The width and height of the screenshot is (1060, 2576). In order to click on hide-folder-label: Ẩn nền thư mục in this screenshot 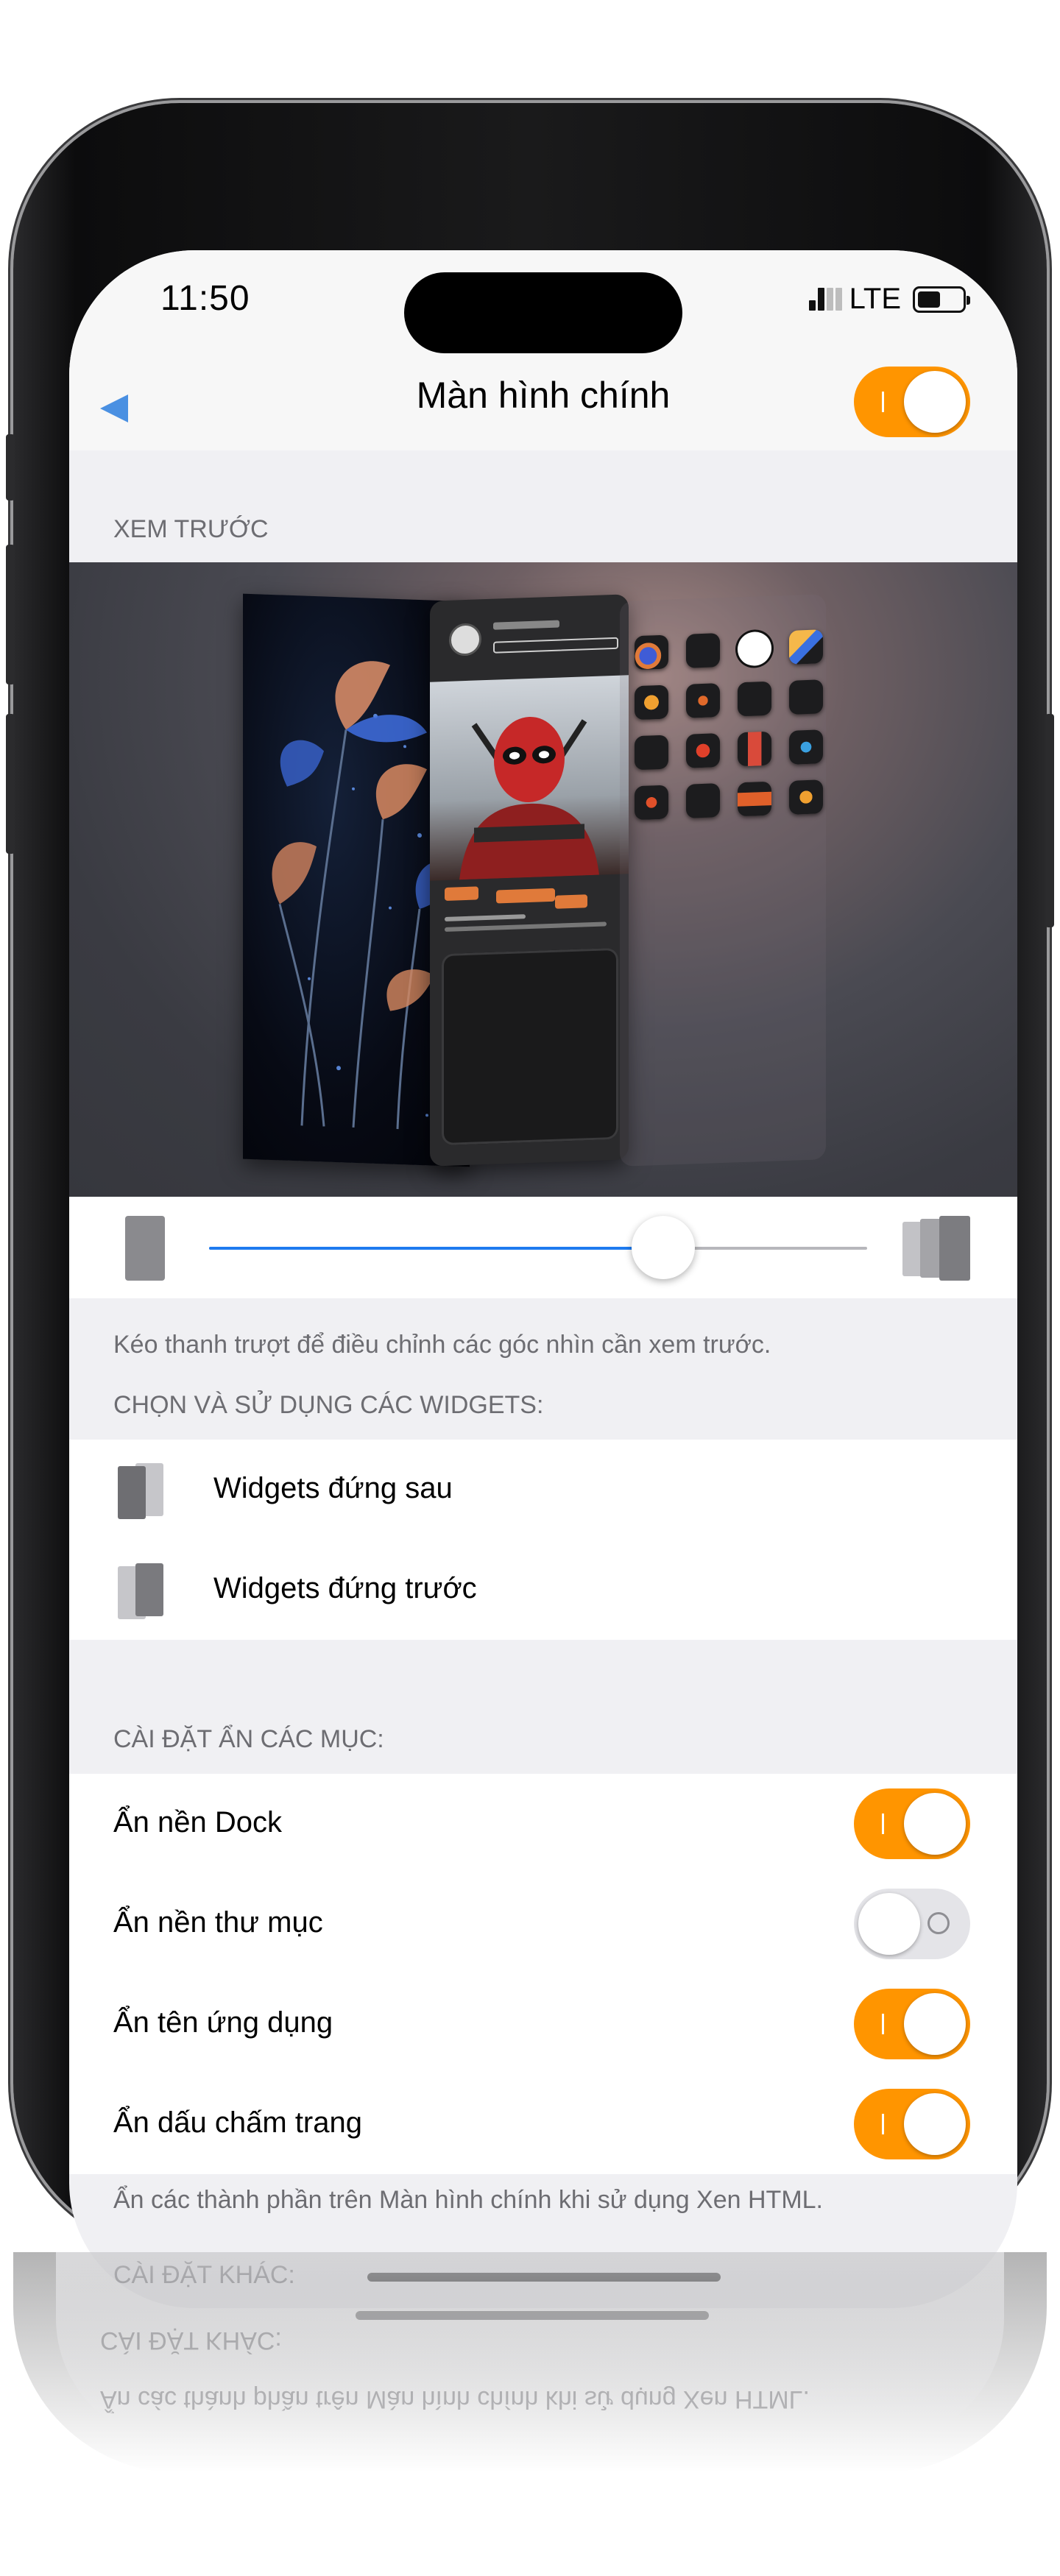, I will do `click(218, 1922)`.